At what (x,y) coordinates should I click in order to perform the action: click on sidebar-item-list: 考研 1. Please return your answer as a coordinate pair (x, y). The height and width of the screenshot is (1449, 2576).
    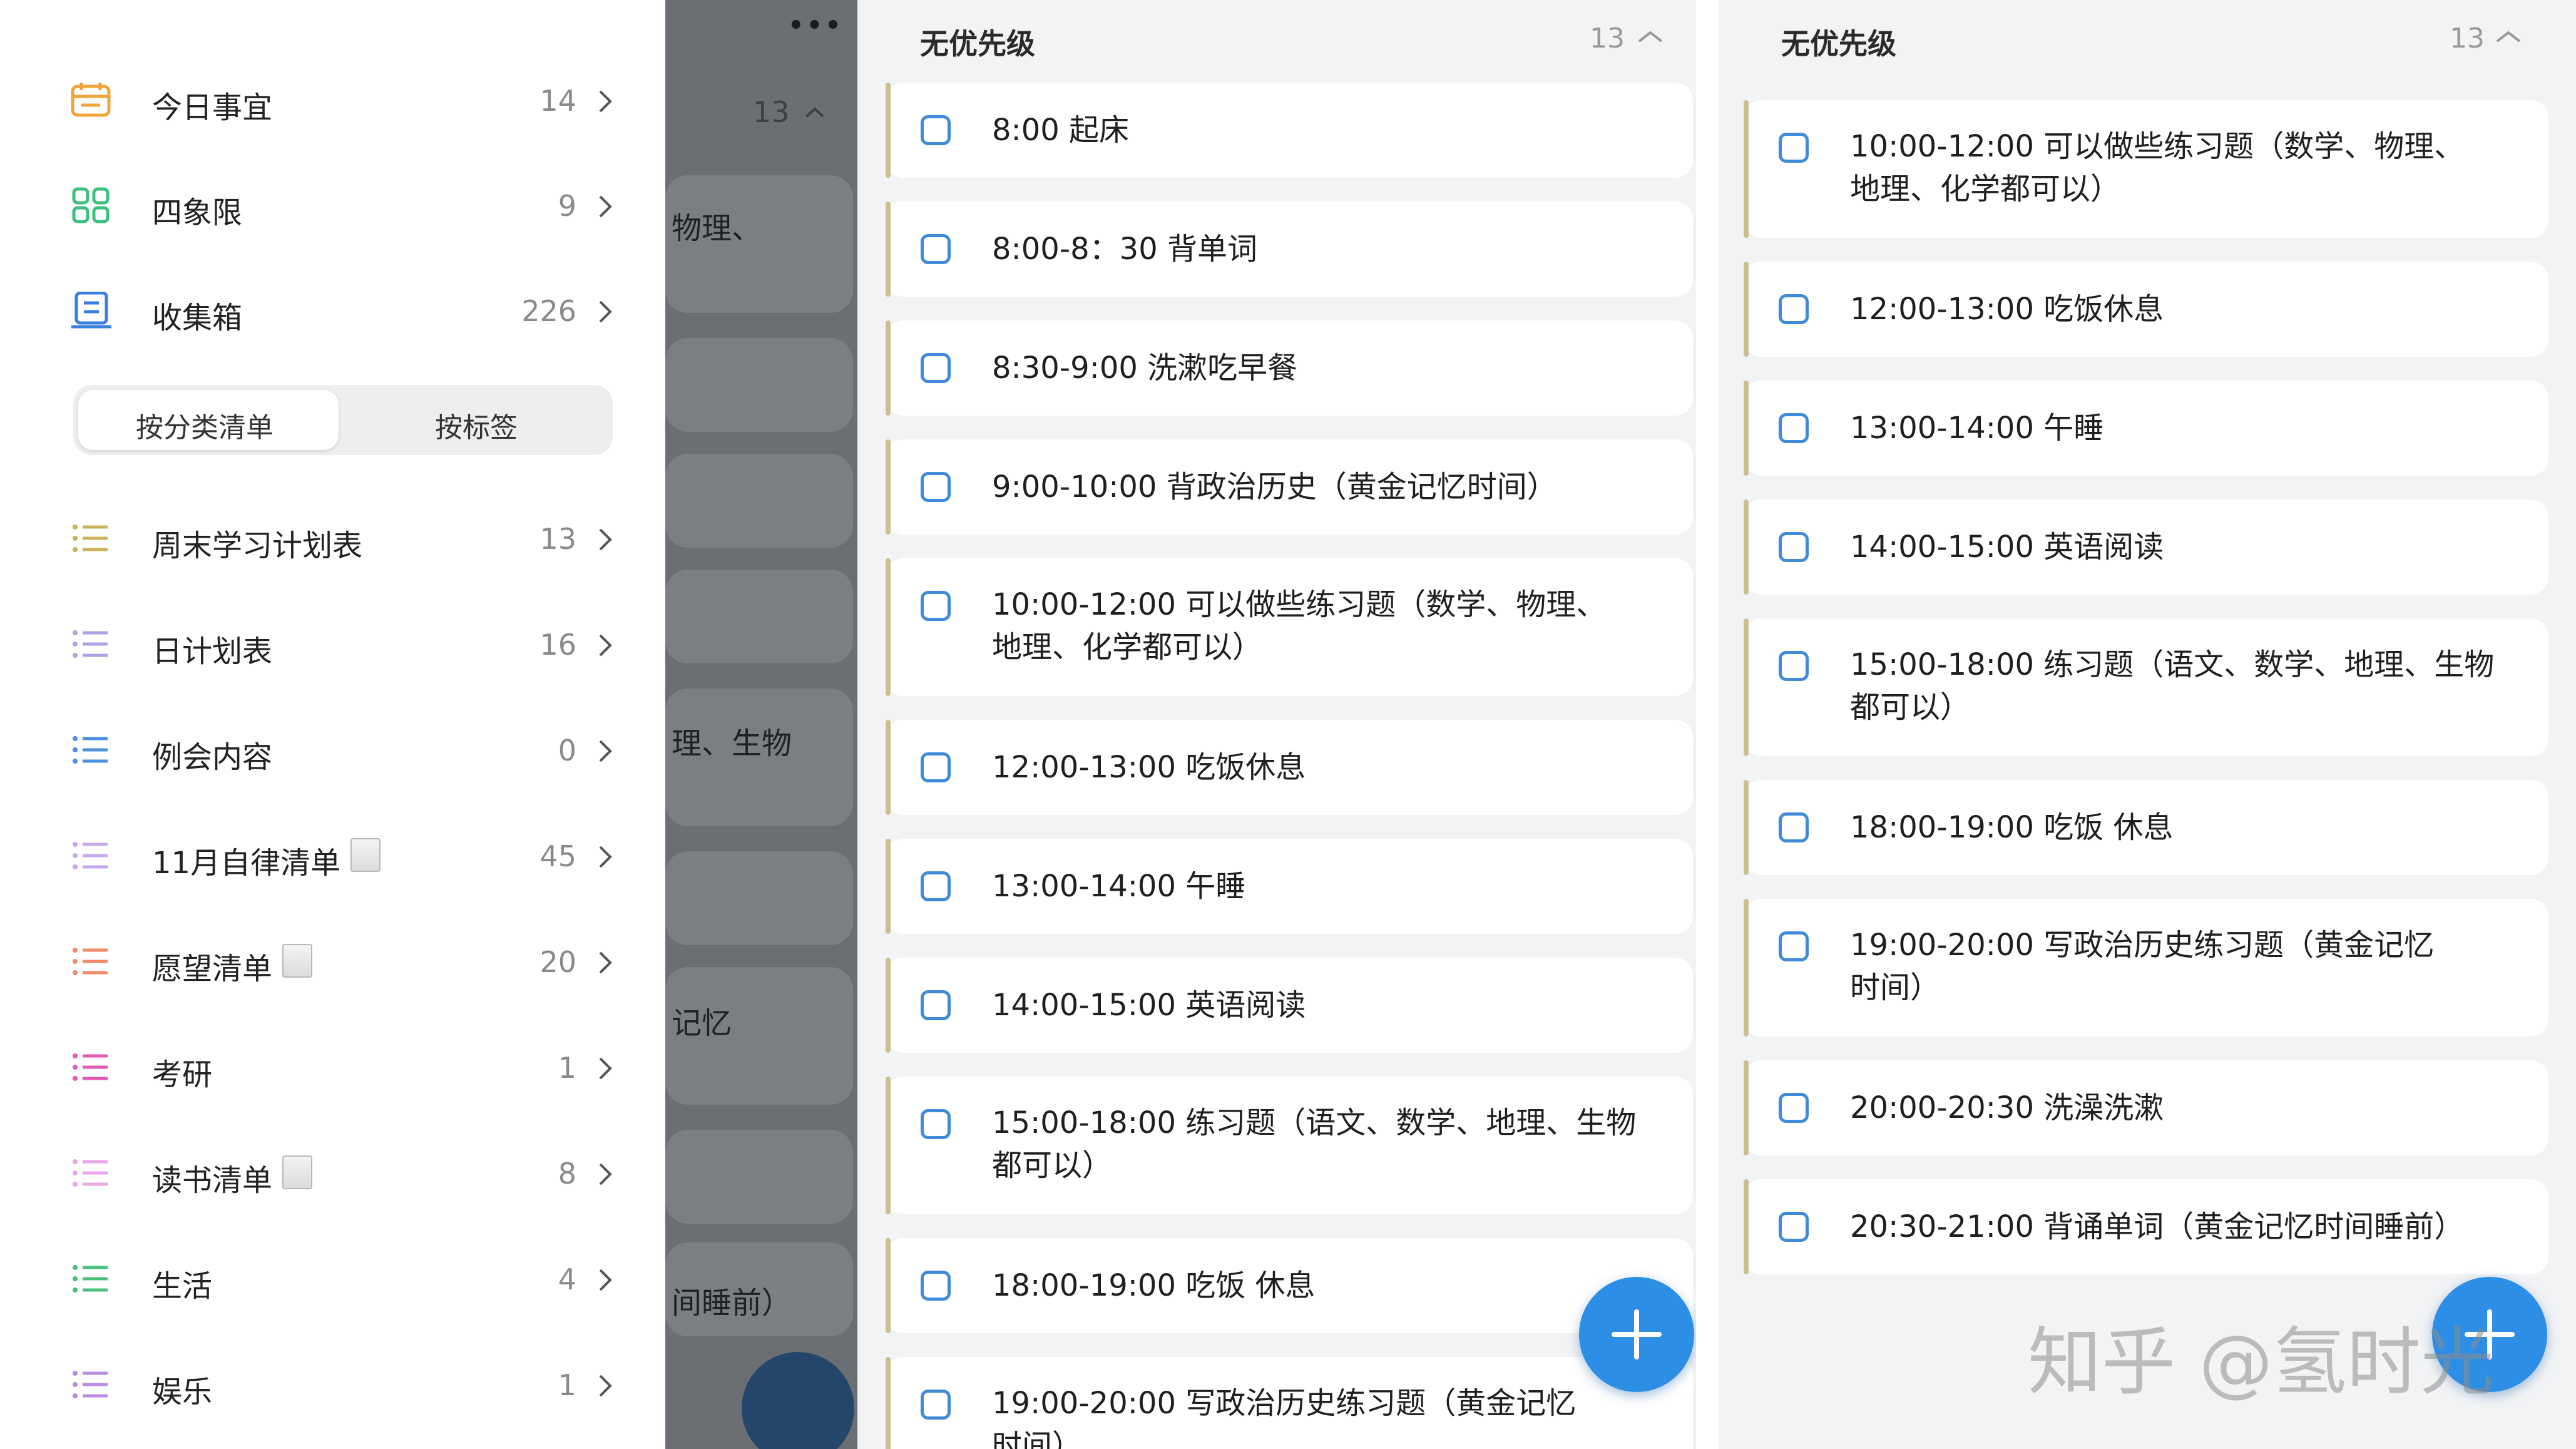
    Looking at the image, I should click on (332, 1062).